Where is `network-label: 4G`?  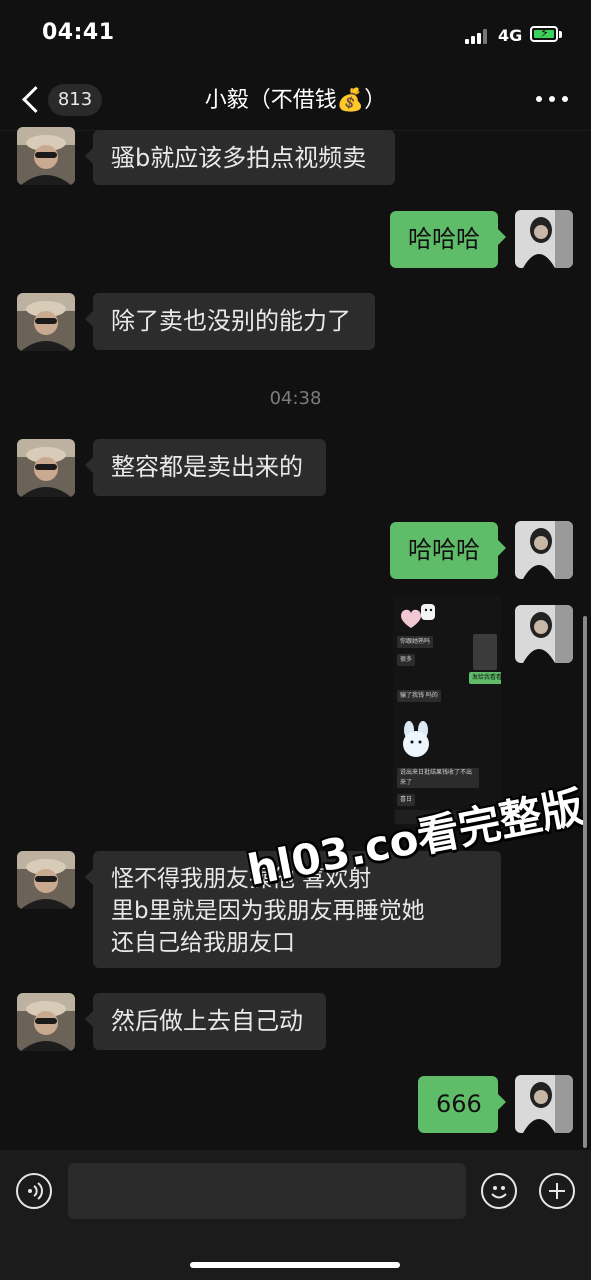
network-label: 4G is located at coordinates (510, 35).